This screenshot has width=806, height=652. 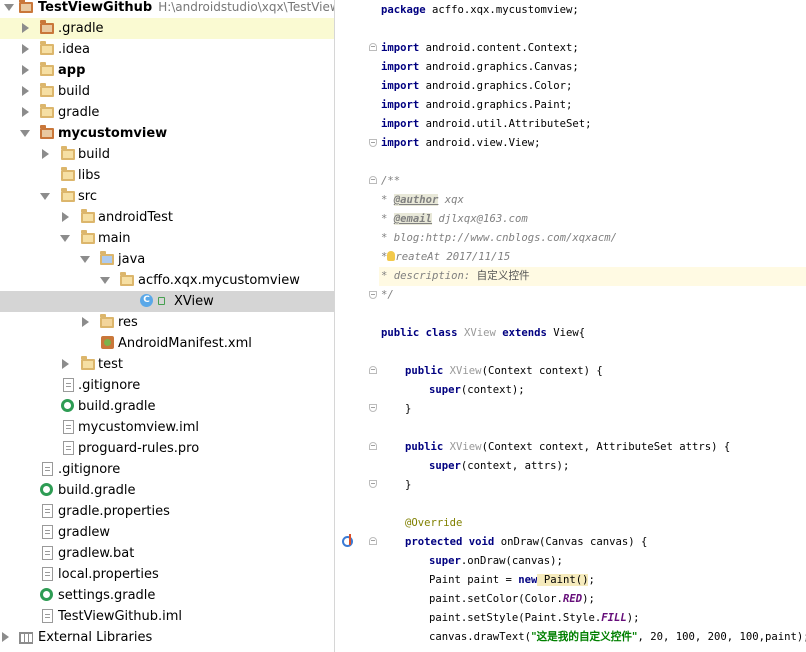 I want to click on code-line-doc-open: /**, so click(x=391, y=181).